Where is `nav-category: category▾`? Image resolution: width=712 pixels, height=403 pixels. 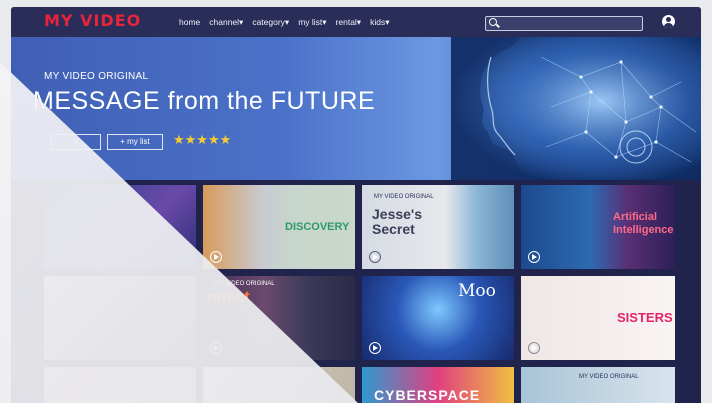 nav-category: category▾ is located at coordinates (270, 22).